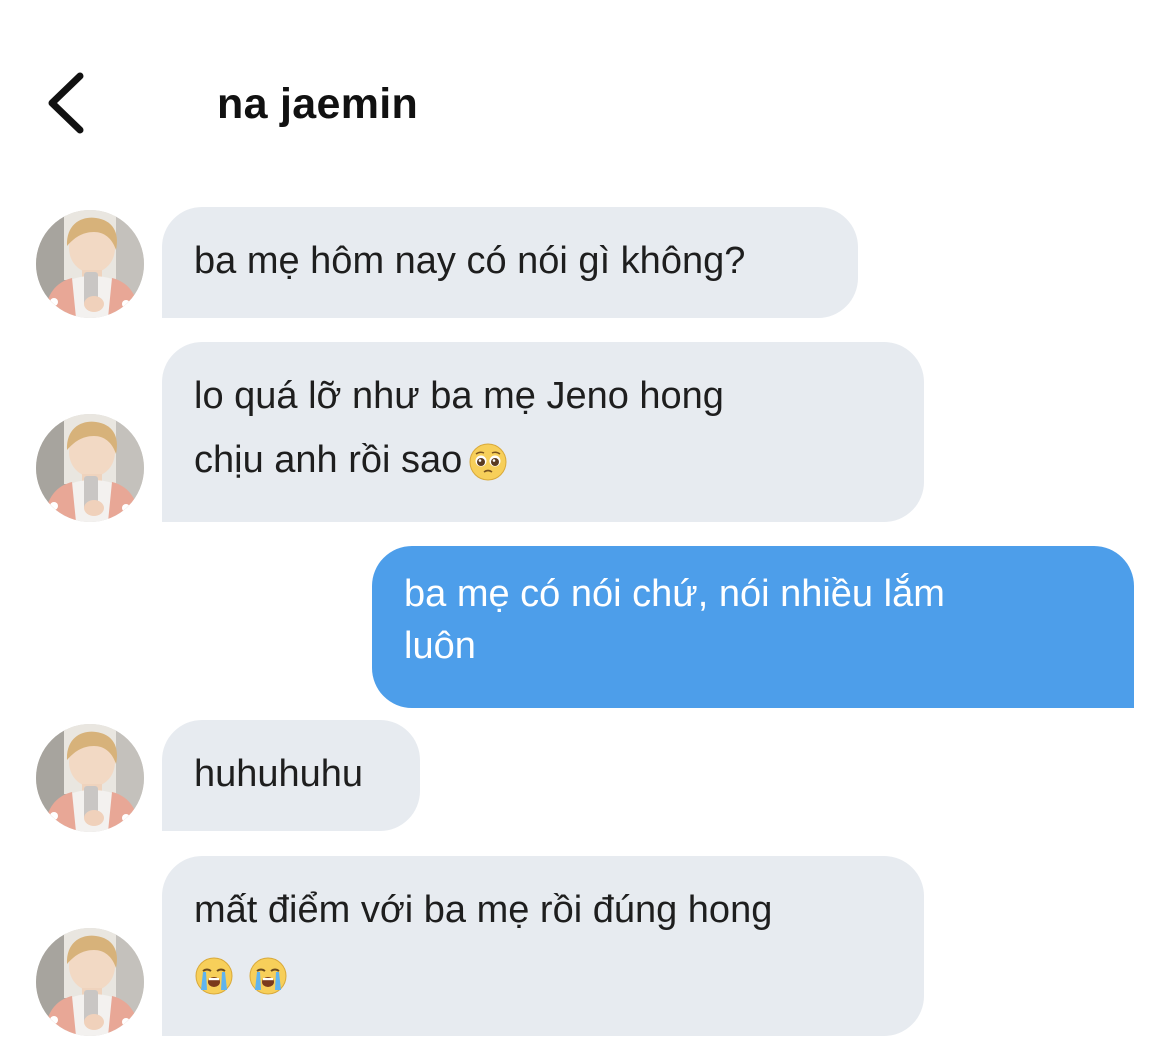 This screenshot has height=1051, width=1168. Describe the element at coordinates (440, 646) in the screenshot. I see `message-text: luôn` at that location.